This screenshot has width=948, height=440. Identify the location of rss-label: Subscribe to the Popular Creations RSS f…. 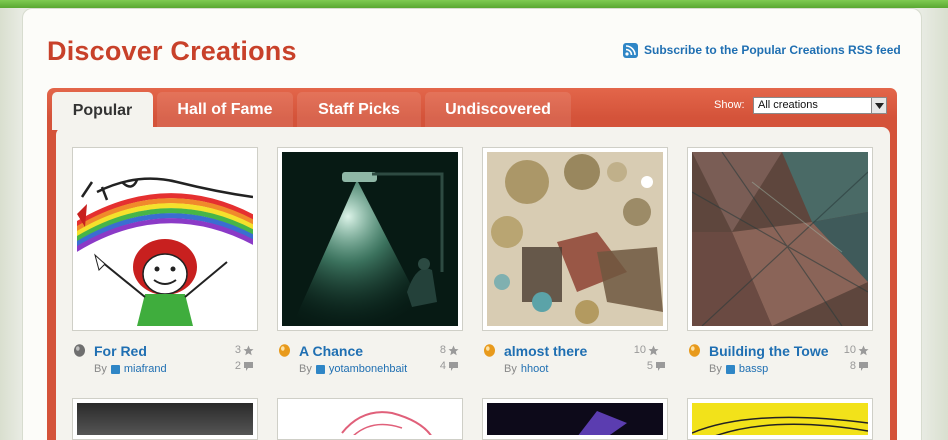
(772, 50).